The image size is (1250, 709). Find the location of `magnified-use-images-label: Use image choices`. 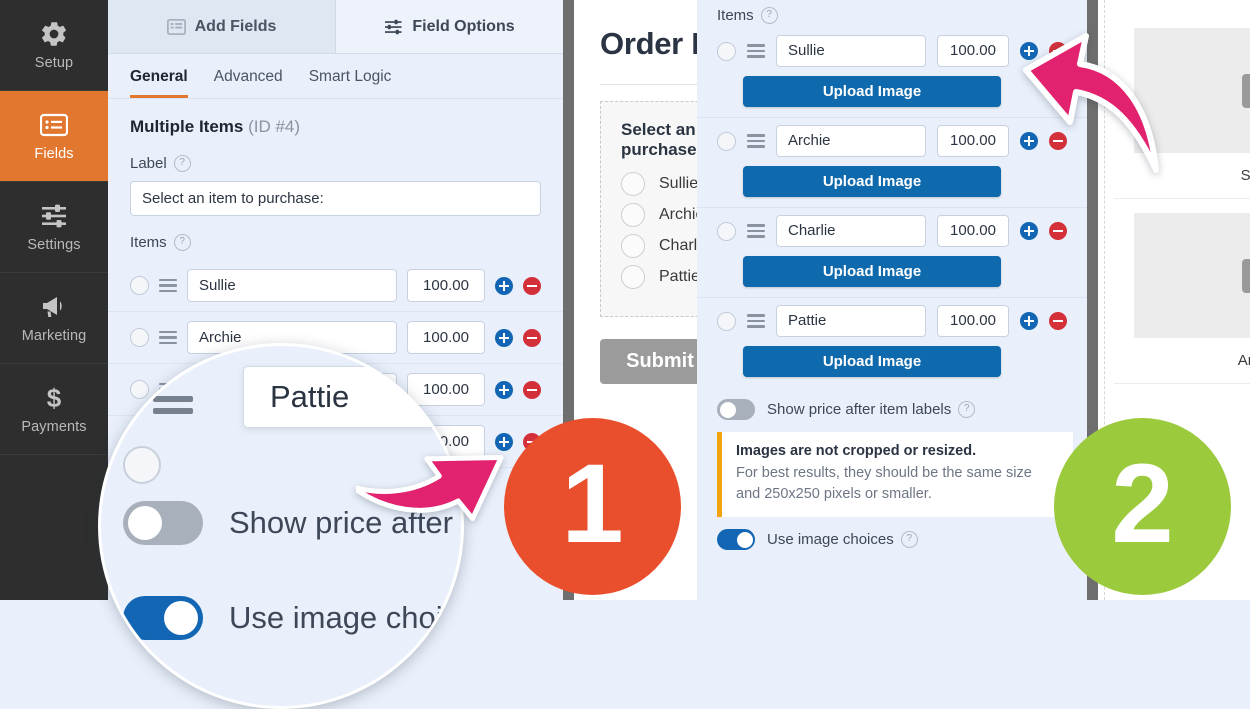

magnified-use-images-label: Use image choices is located at coordinates (345, 617).